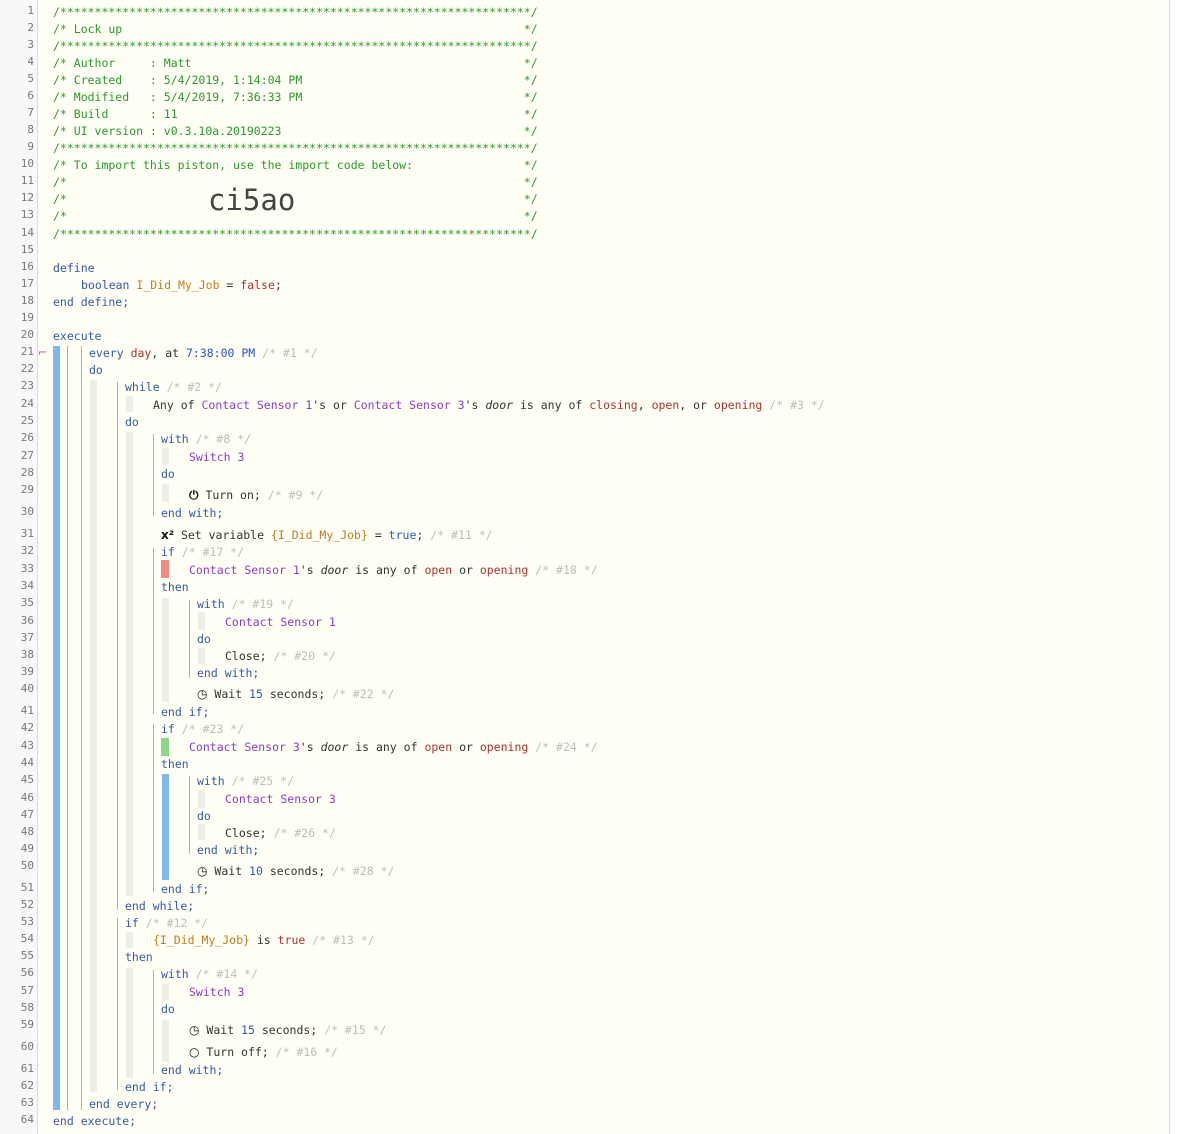  I want to click on wait-duration: 10, so click(256, 871).